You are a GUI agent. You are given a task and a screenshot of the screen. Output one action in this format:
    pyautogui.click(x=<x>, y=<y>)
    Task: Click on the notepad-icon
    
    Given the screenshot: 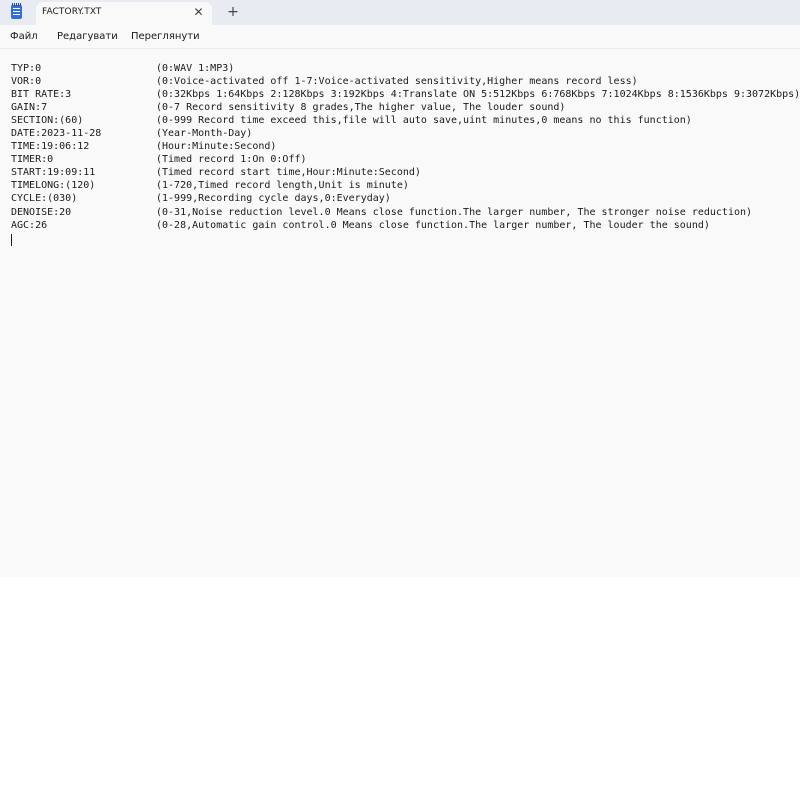 What is the action you would take?
    pyautogui.click(x=16, y=11)
    